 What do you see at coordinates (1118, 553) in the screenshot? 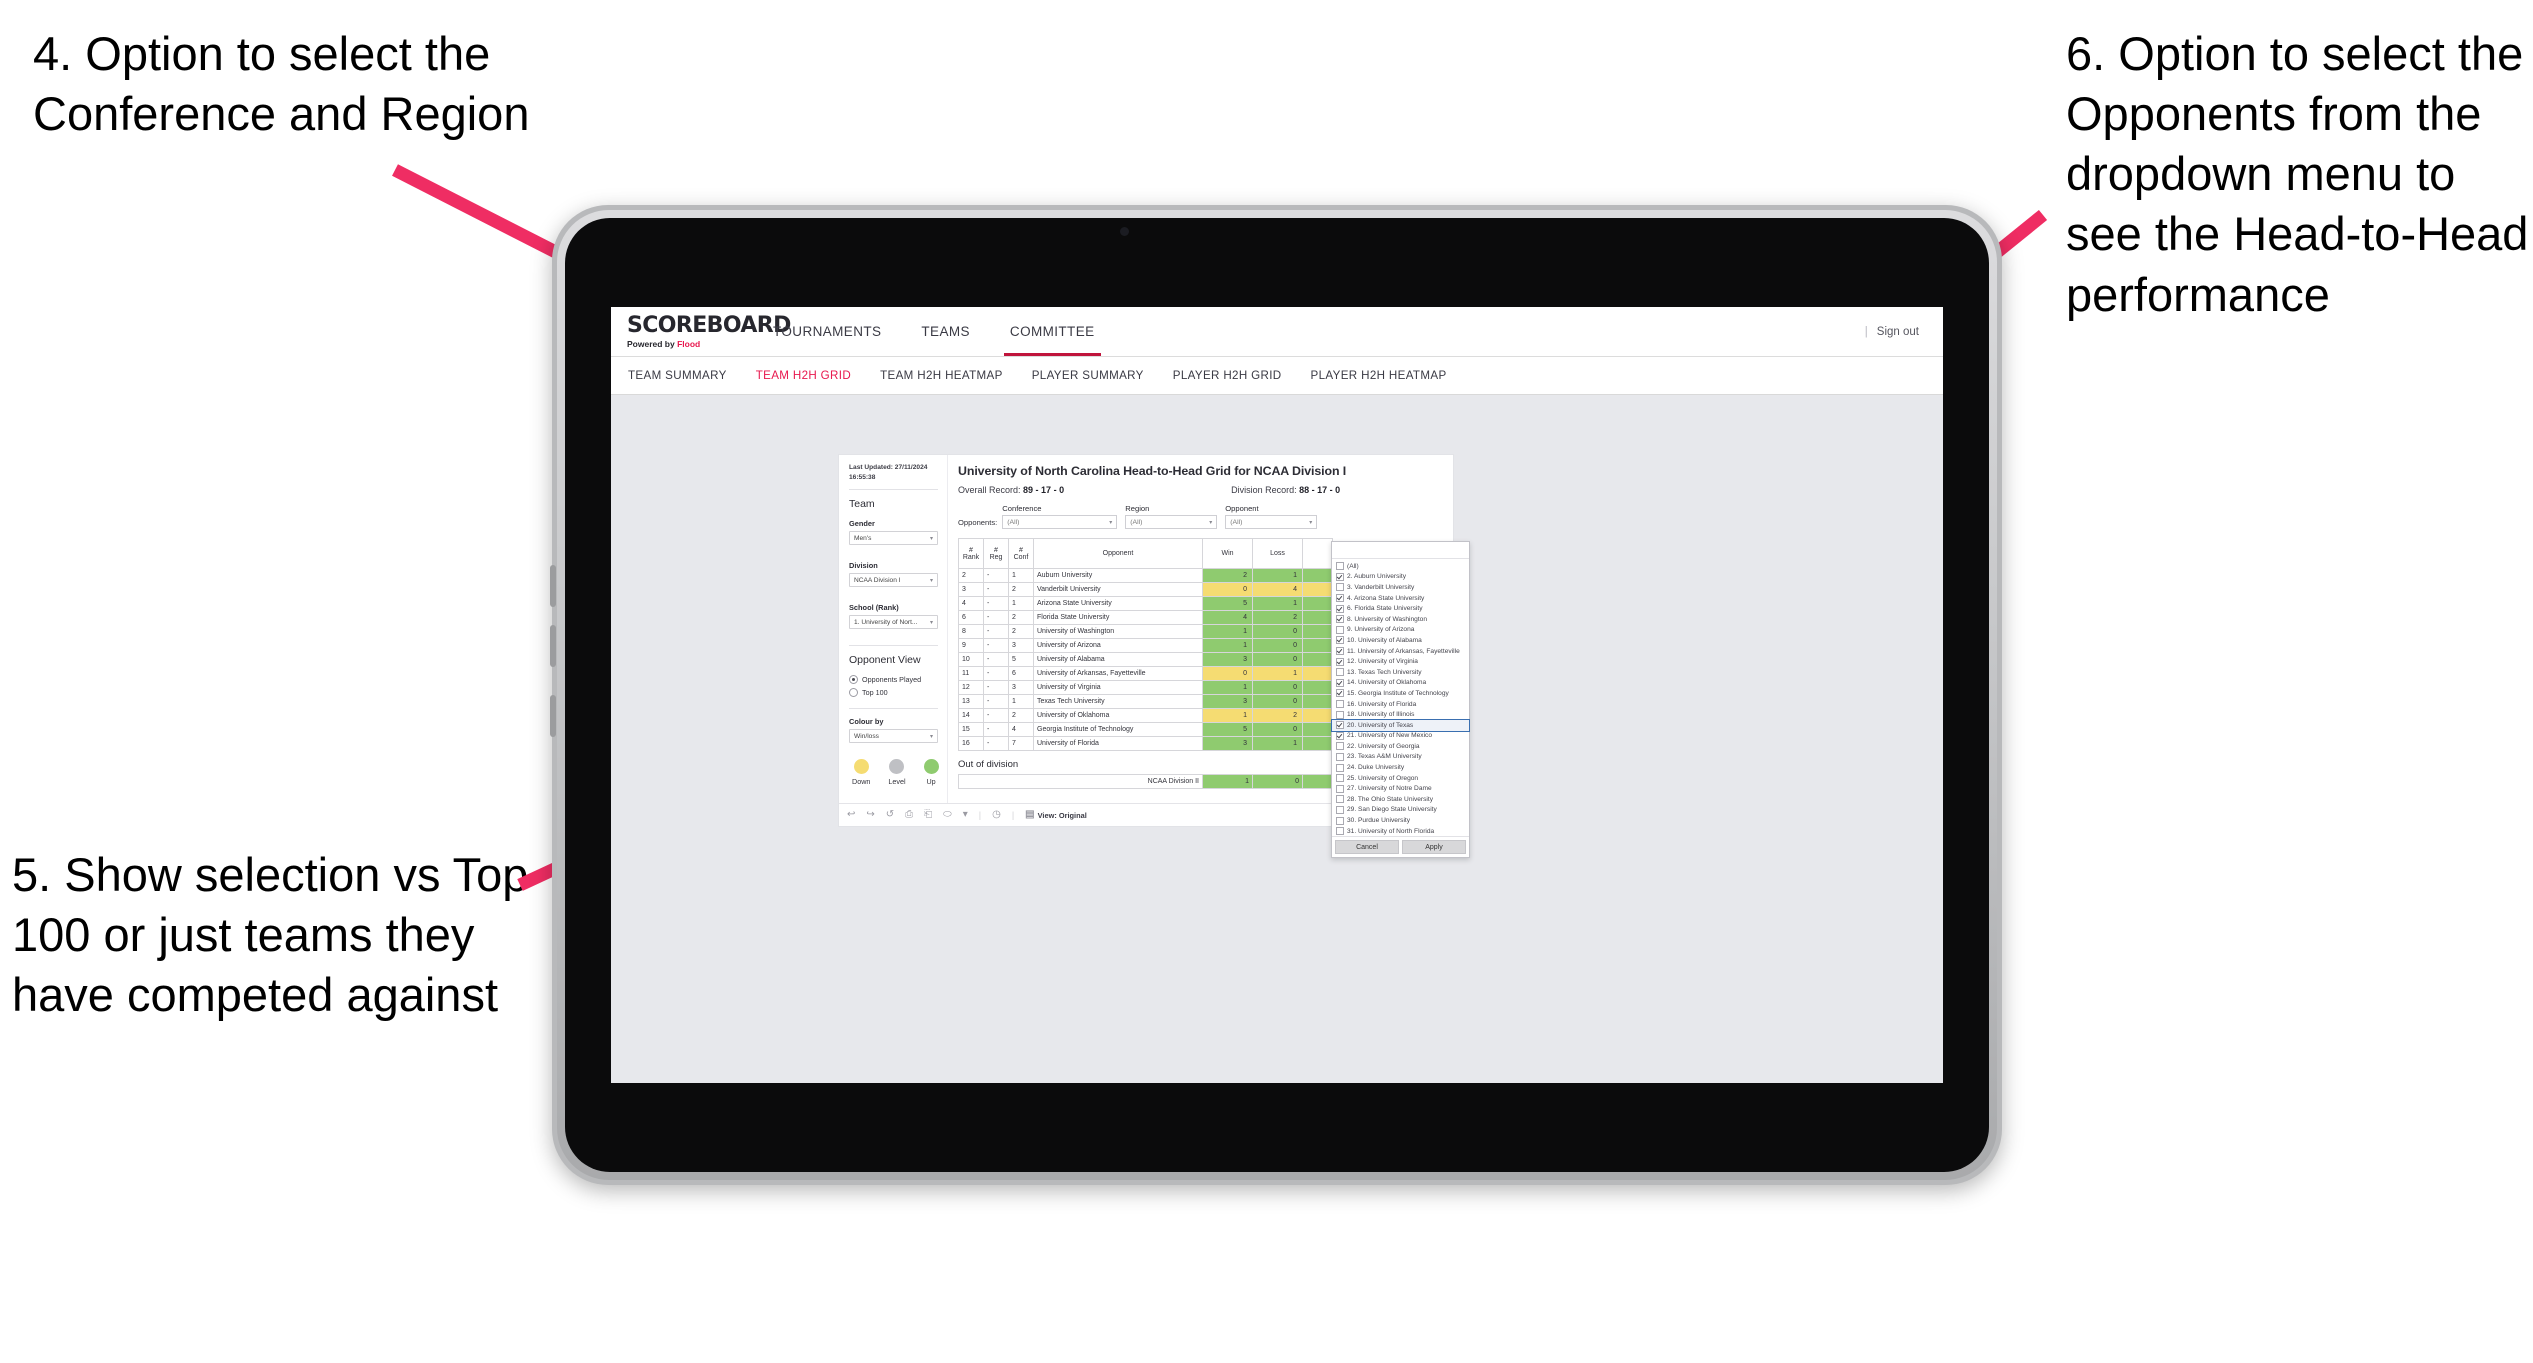
I see `col-opponent: Opponent` at bounding box center [1118, 553].